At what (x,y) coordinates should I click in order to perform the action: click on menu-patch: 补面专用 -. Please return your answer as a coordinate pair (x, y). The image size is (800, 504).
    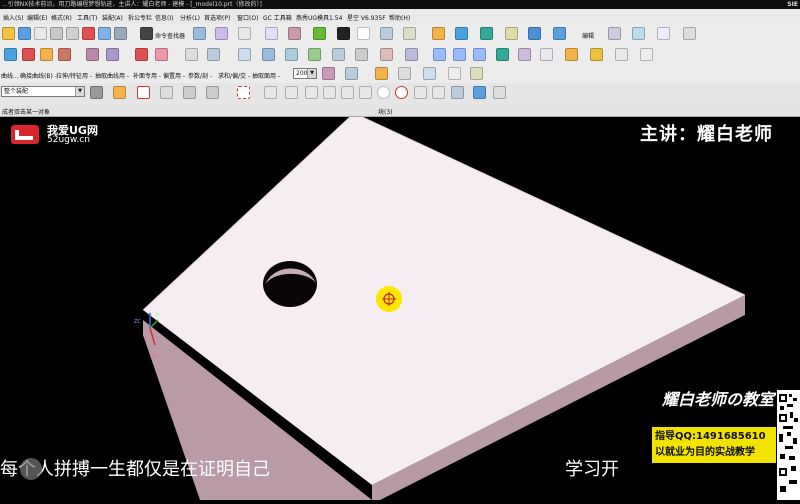
    Looking at the image, I should click on (147, 75).